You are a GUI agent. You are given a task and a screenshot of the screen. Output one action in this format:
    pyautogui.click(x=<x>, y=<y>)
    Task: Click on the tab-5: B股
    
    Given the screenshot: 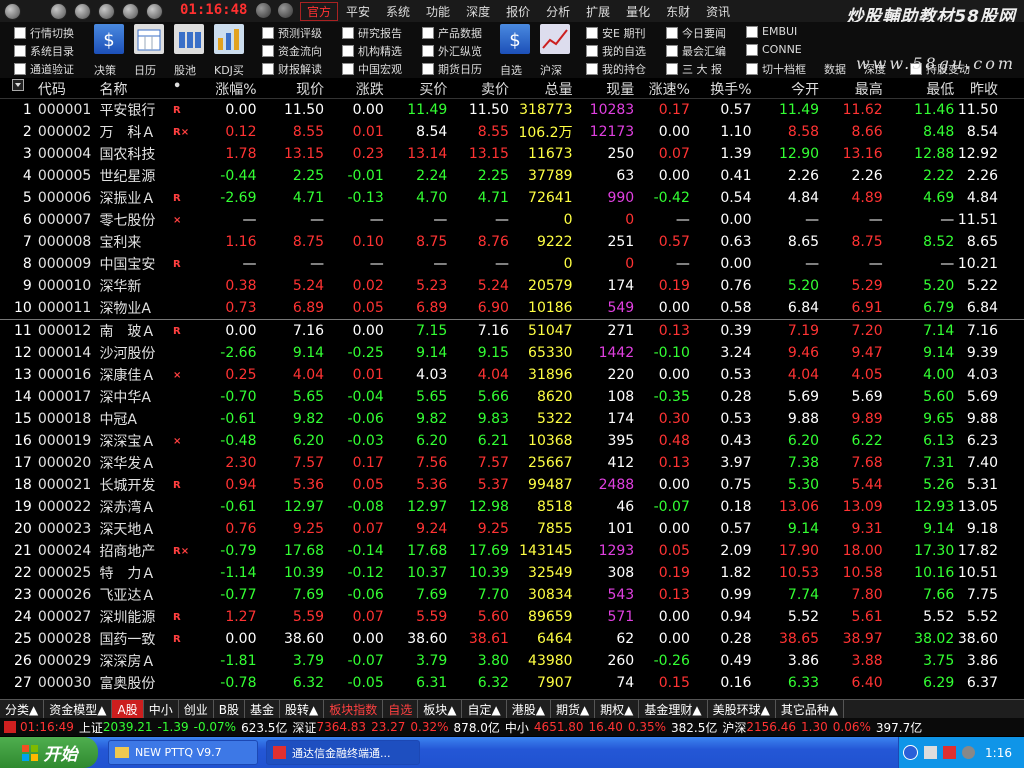 What is the action you would take?
    pyautogui.click(x=229, y=709)
    